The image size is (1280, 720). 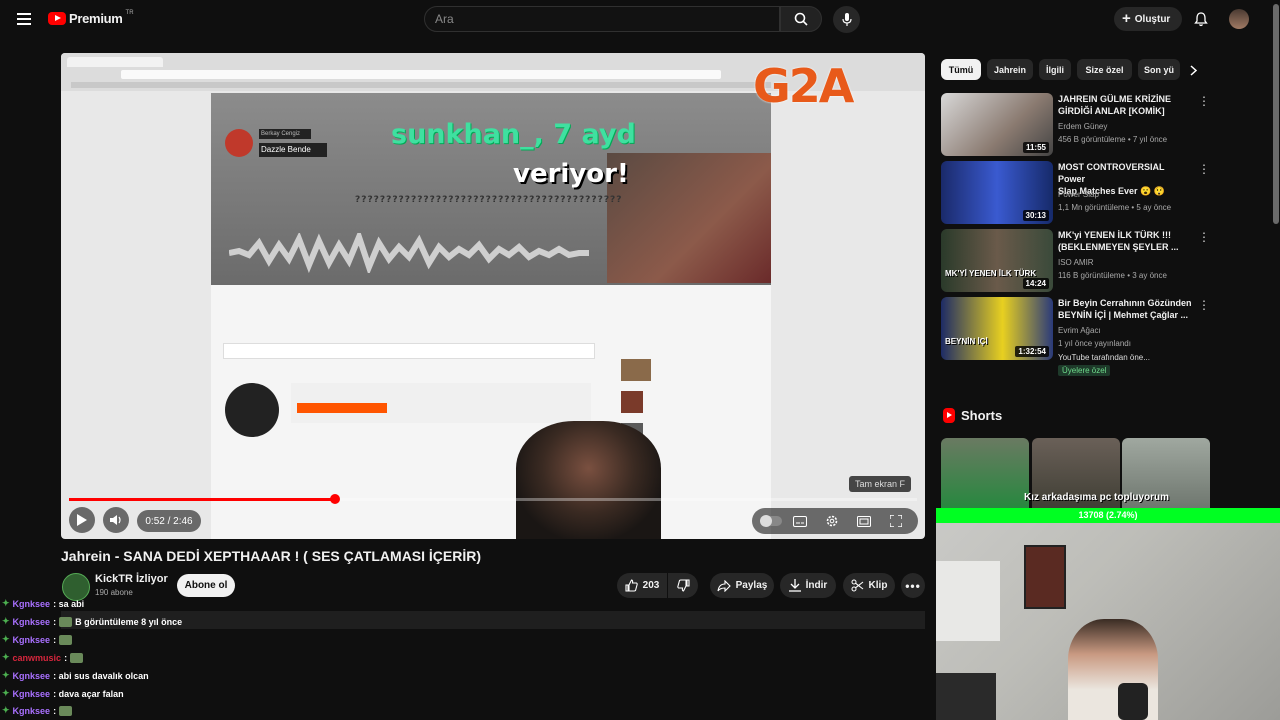 What do you see at coordinates (1035, 147) in the screenshot?
I see `video-duration: 11:55` at bounding box center [1035, 147].